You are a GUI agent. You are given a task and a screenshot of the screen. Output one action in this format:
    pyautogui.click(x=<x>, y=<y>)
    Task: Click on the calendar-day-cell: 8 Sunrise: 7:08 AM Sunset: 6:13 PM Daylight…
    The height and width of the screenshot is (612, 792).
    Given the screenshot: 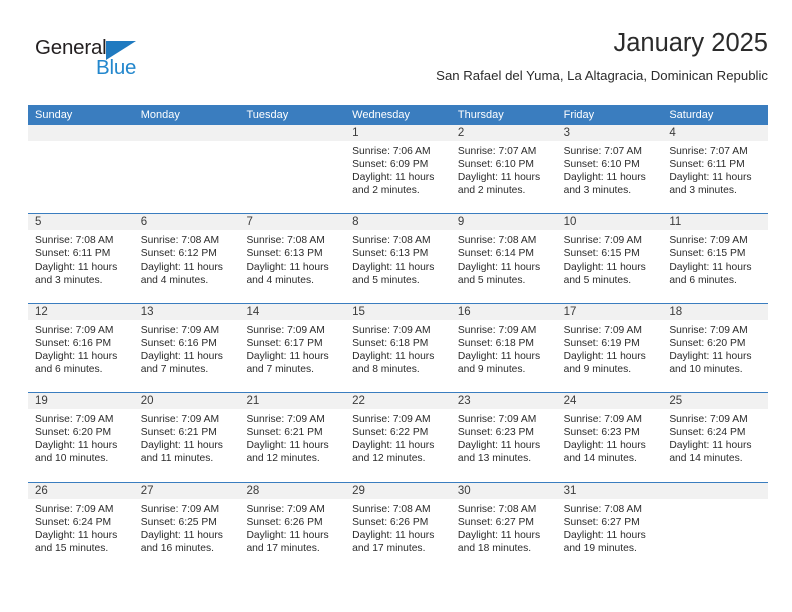 What is the action you would take?
    pyautogui.click(x=398, y=258)
    